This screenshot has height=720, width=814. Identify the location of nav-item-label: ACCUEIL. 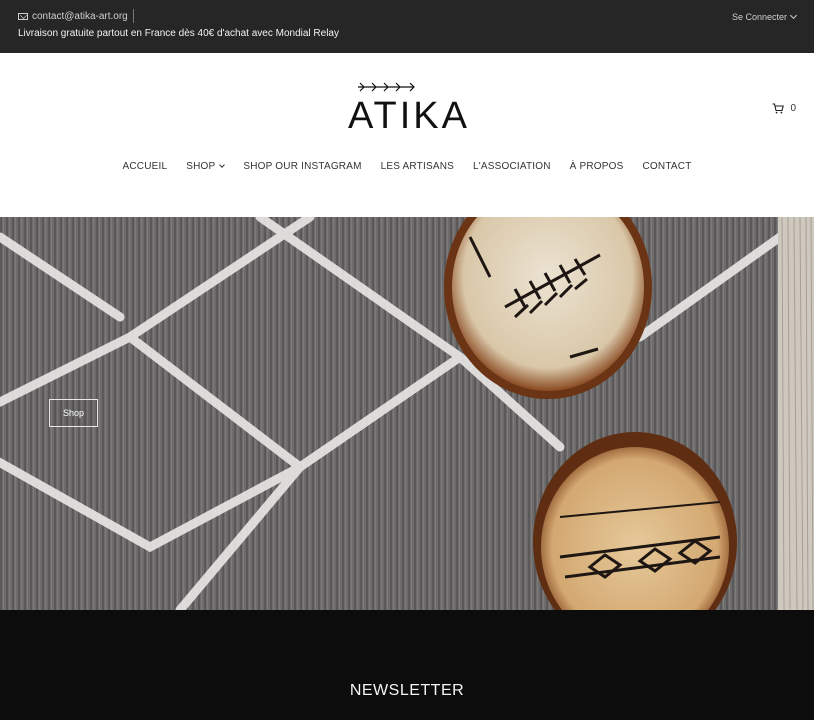
(145, 166).